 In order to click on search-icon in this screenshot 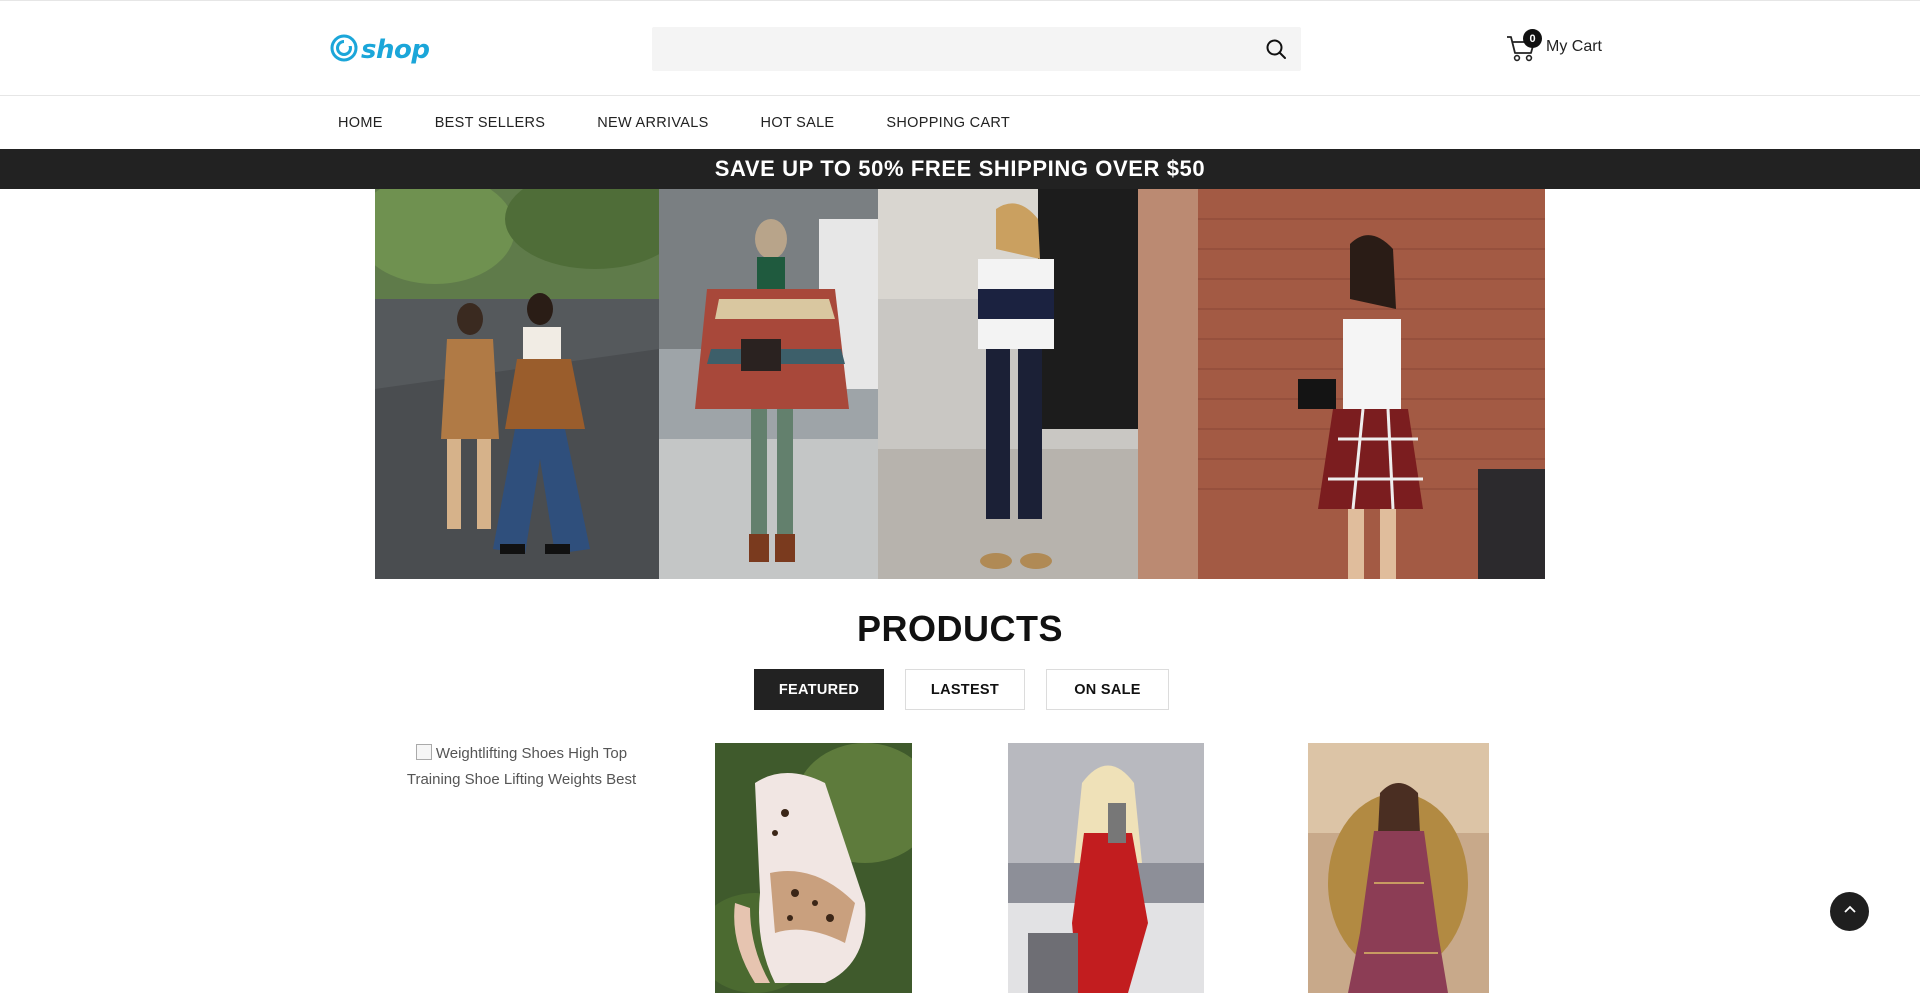, I will do `click(1276, 49)`.